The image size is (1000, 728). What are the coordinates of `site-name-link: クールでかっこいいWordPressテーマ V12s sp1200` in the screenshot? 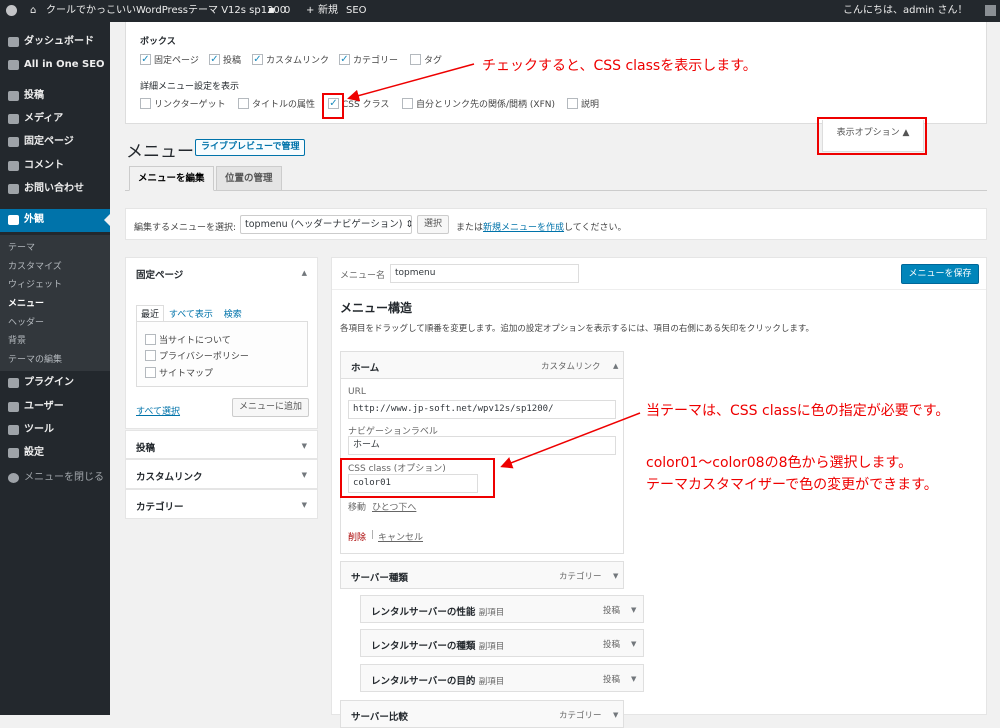 It's located at (166, 11).